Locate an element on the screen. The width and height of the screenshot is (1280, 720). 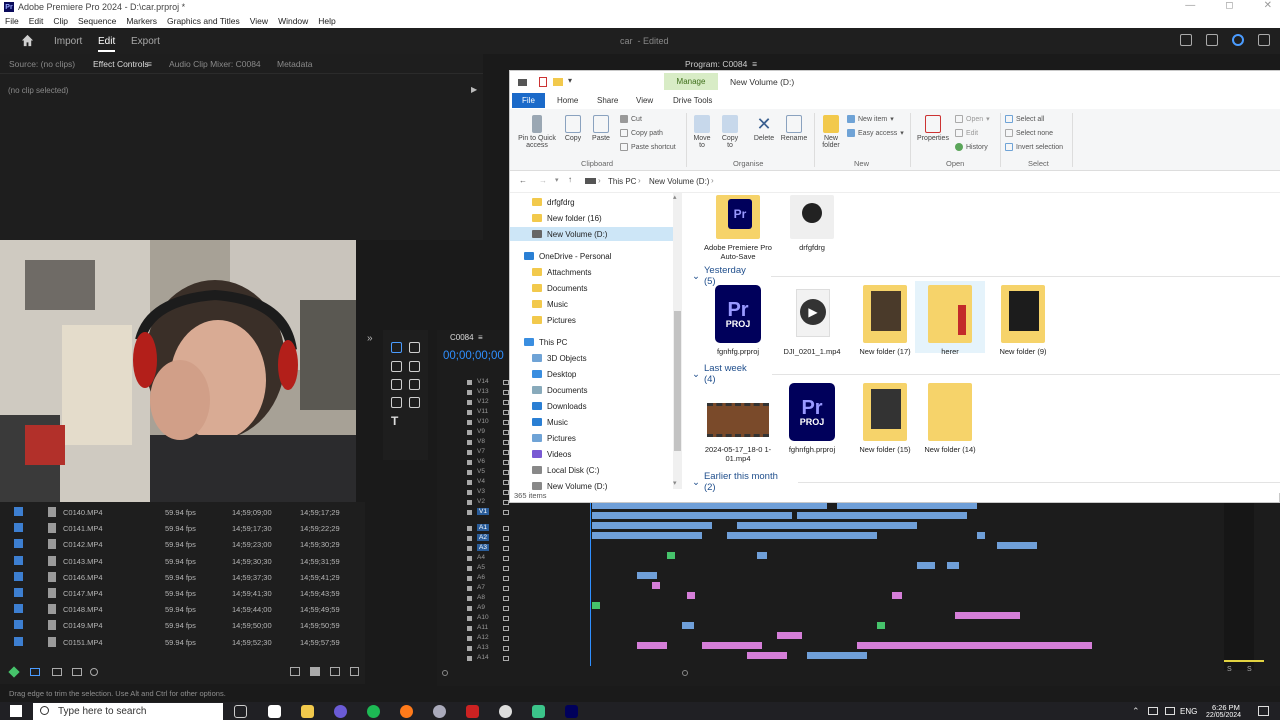
nav-item-onedrive-2: Music is located at coordinates (550, 304).